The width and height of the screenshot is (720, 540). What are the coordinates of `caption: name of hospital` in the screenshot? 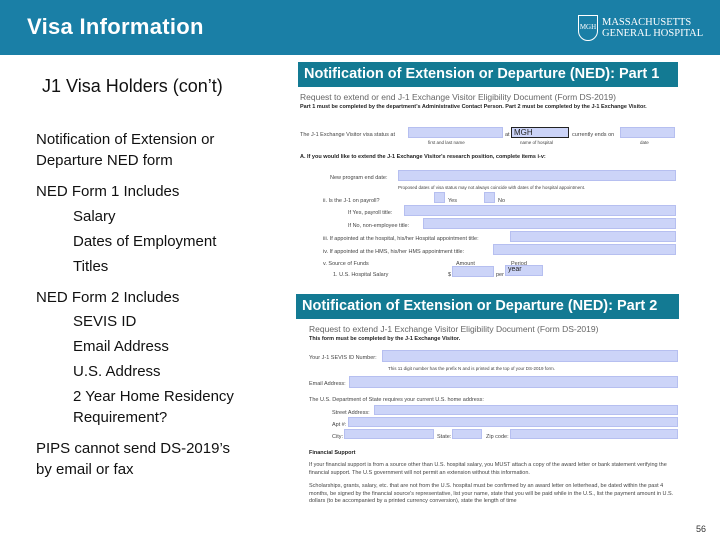 It's located at (537, 142).